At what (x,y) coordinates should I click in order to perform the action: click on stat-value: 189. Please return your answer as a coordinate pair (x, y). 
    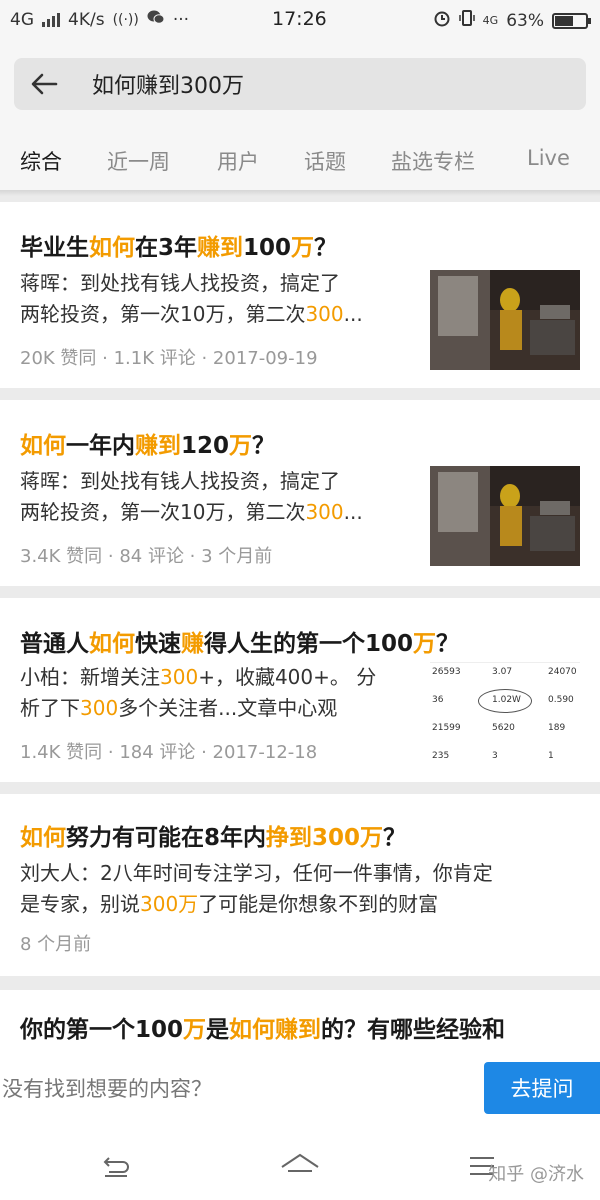
    Looking at the image, I should click on (557, 728).